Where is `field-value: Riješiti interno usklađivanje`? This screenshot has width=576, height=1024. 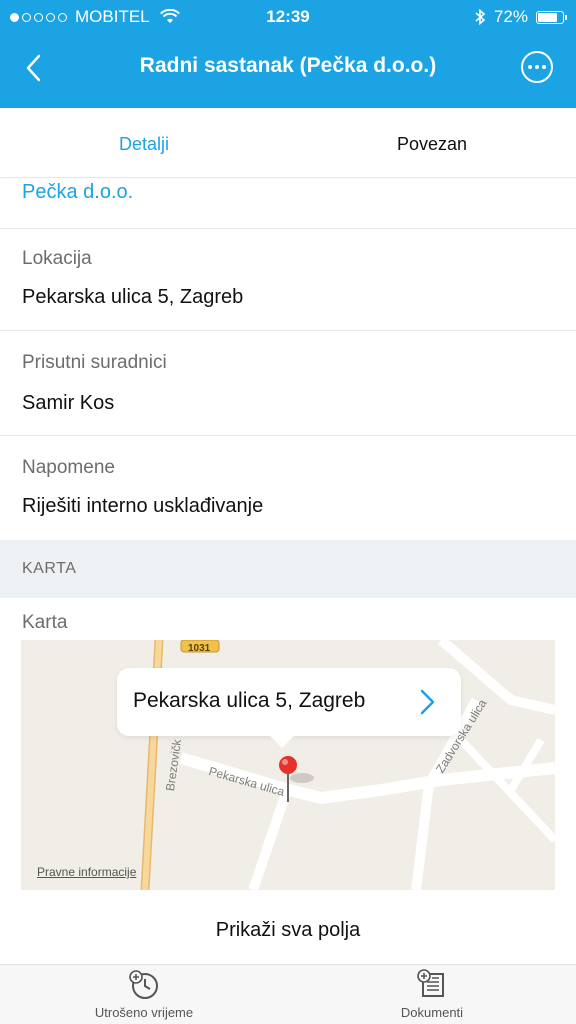 field-value: Riješiti interno usklađivanje is located at coordinates (143, 506).